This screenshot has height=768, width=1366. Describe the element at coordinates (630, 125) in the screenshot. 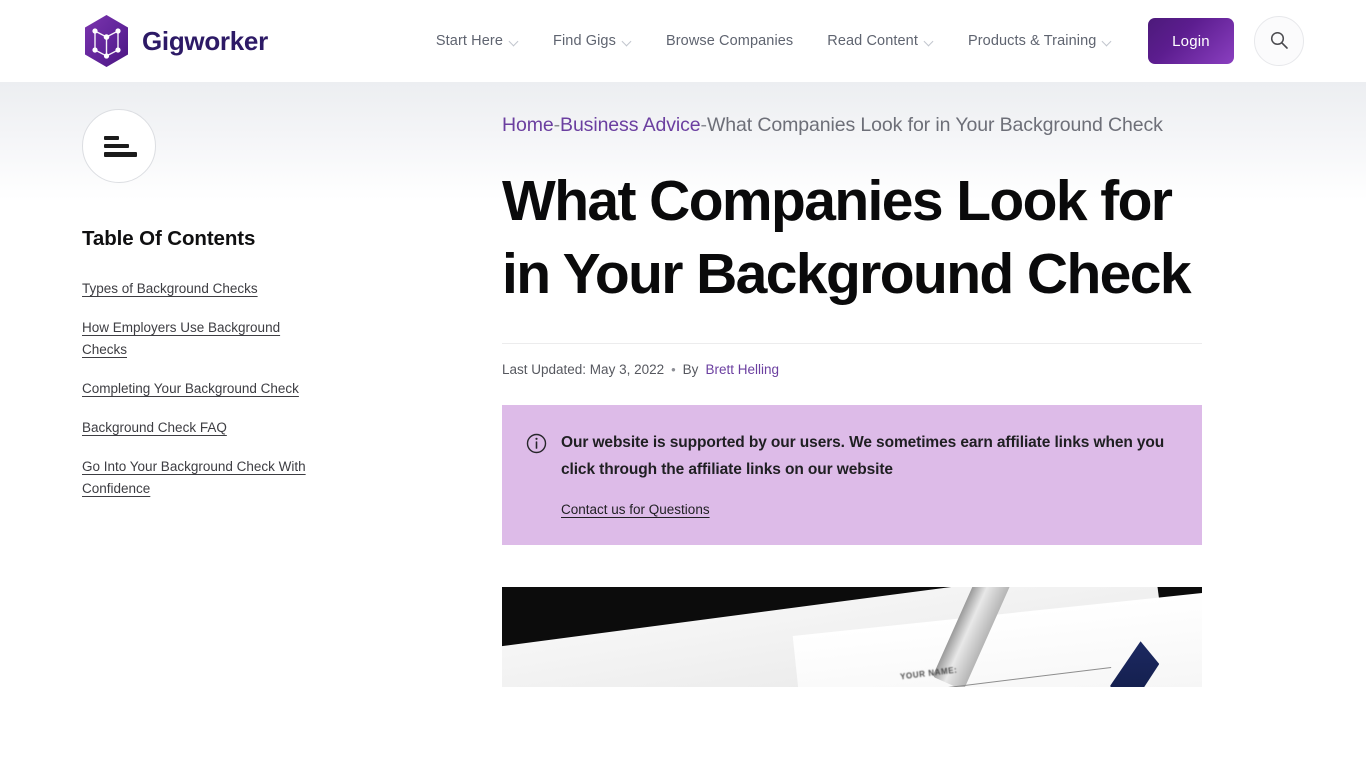

I see `breadcrumb-link-business-advice: Business Advice` at that location.